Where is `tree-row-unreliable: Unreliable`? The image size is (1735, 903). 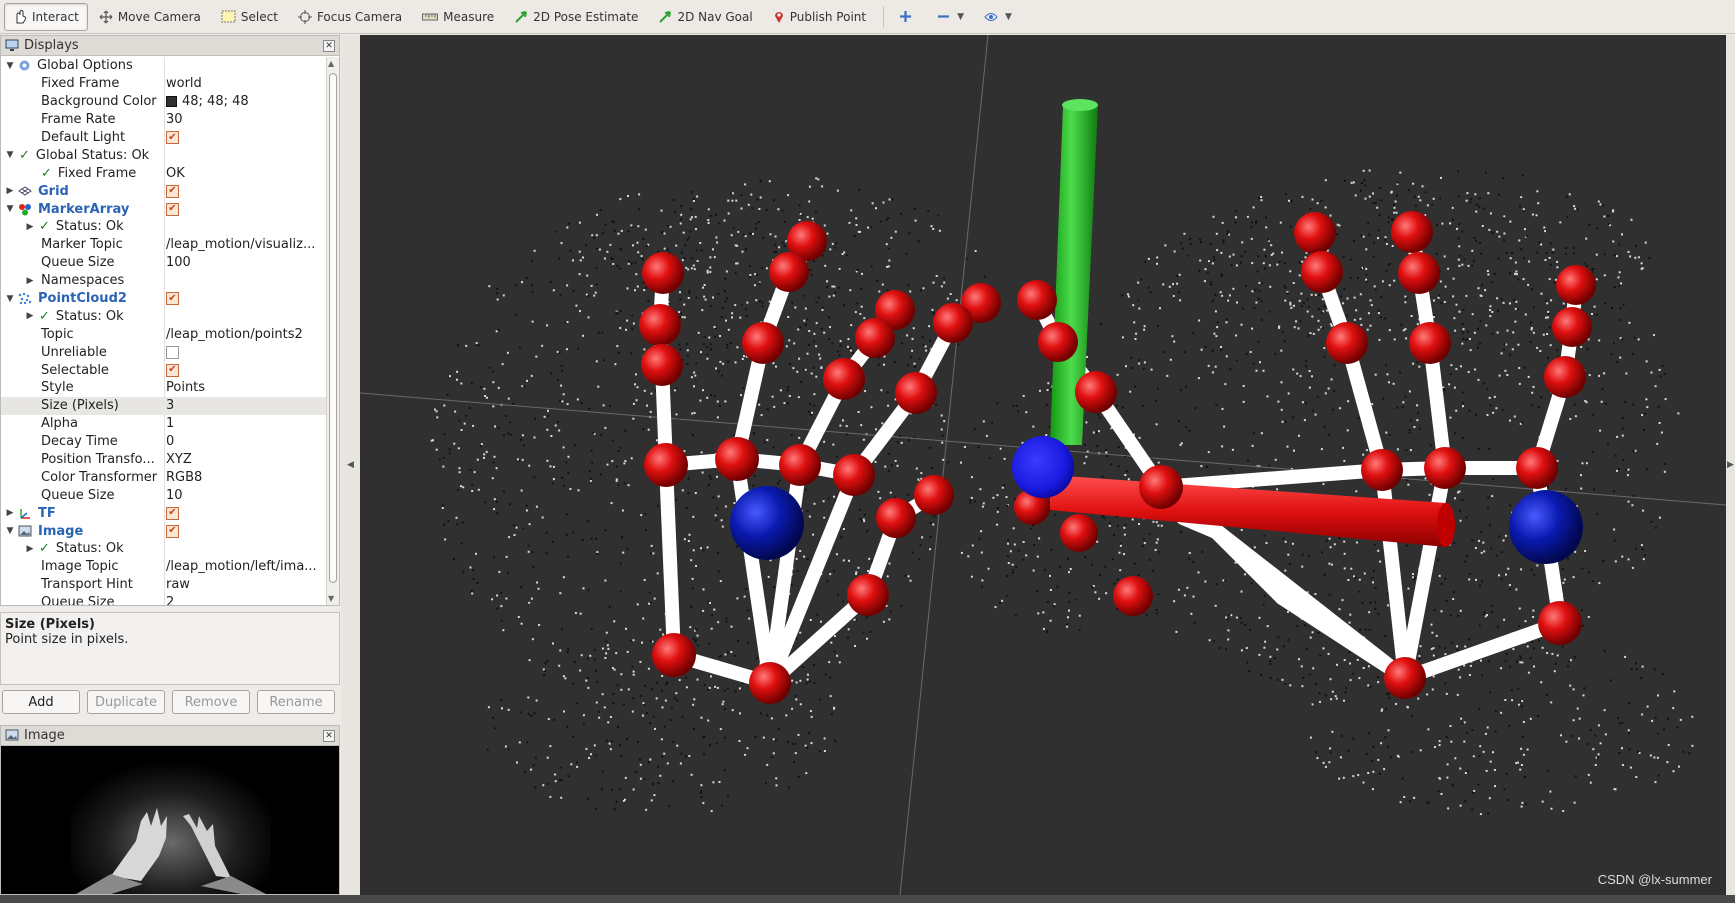
tree-row-unreliable: Unreliable is located at coordinates (164, 352).